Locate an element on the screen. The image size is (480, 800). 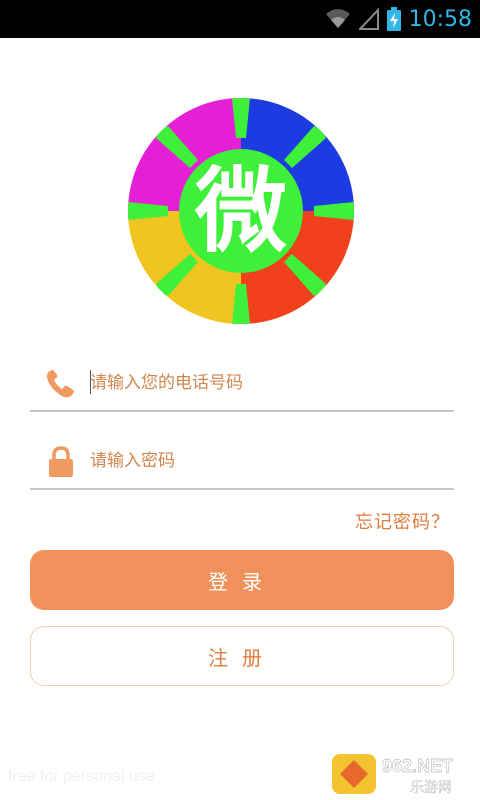
watermark-text: free for personal use is located at coordinates (81, 776).